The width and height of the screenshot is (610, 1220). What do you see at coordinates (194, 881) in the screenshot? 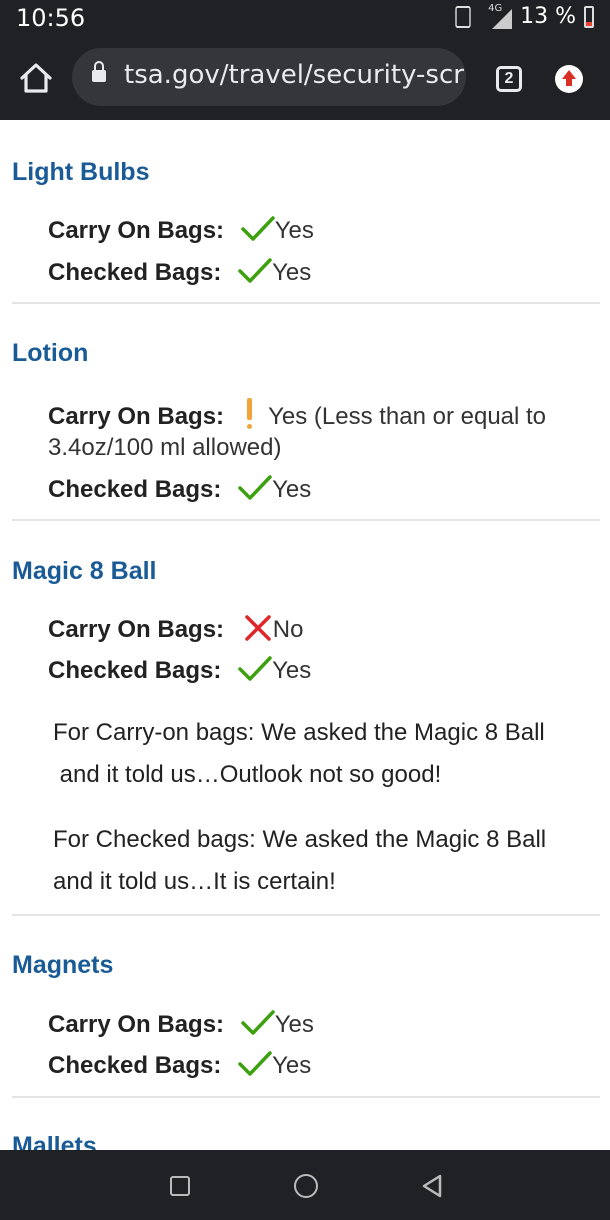
I see `checked-note-line2: and it told us…It is certain!` at bounding box center [194, 881].